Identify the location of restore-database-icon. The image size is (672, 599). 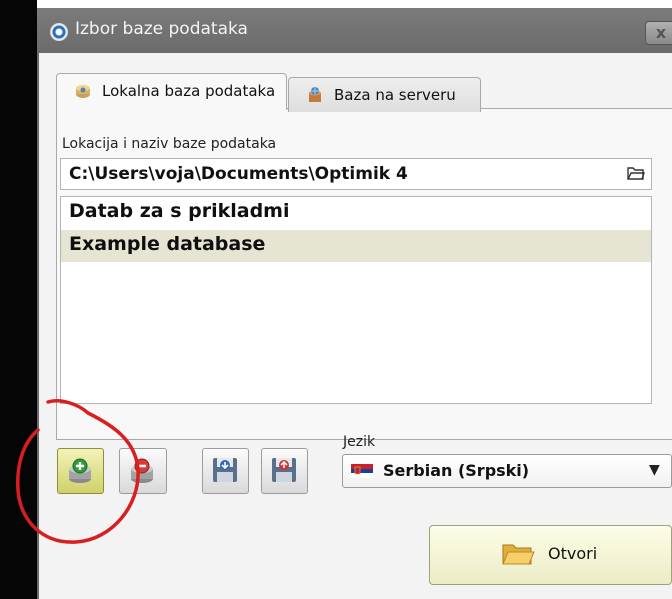
(284, 470).